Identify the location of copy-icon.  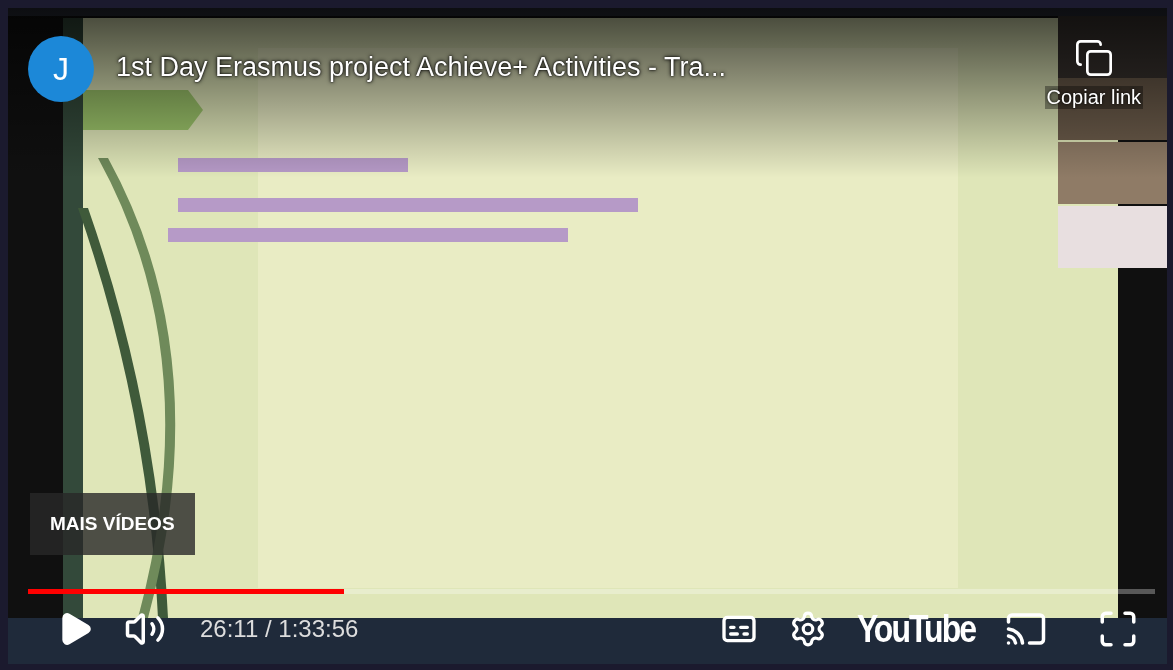
(1093, 58).